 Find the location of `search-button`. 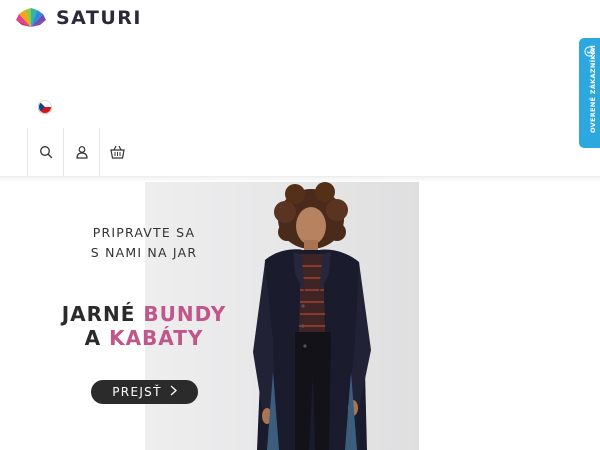

search-button is located at coordinates (45, 152).